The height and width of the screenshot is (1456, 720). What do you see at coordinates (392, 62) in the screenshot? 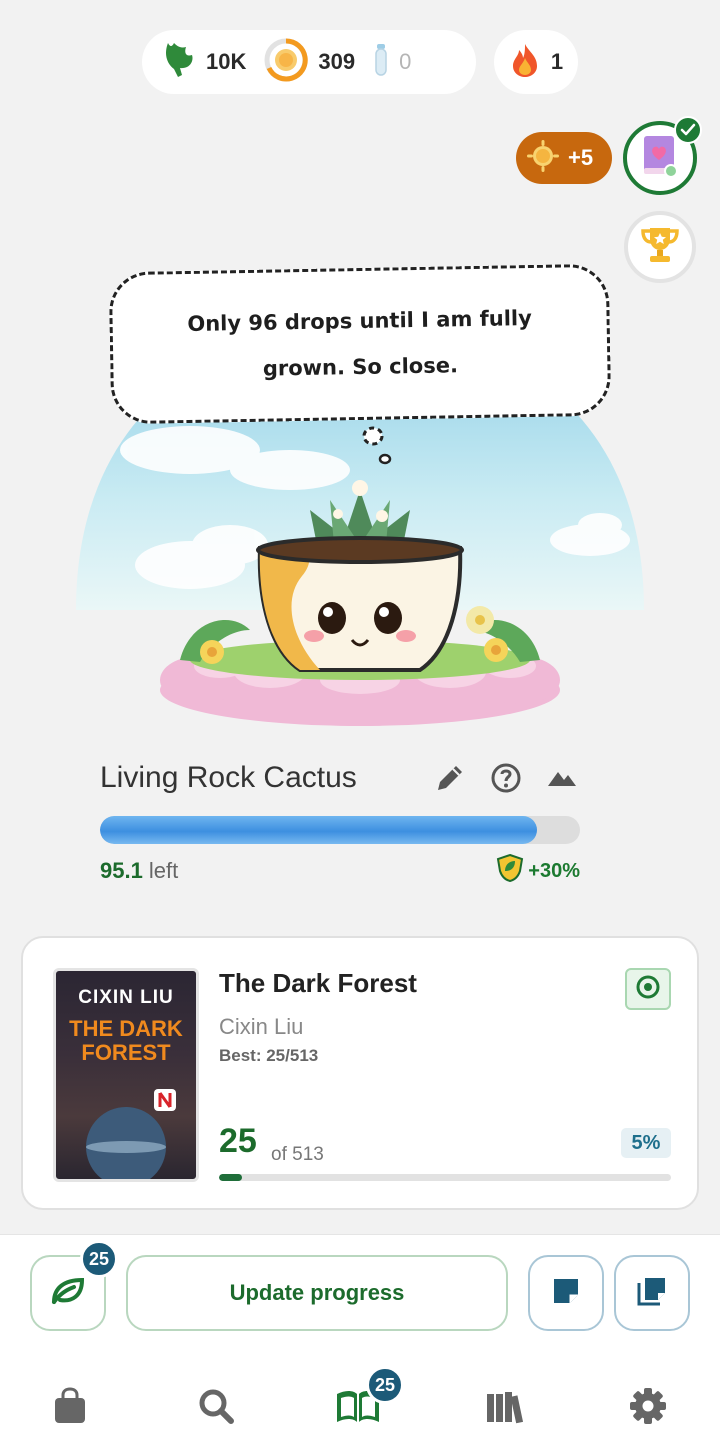
I see `potions-stat: 0` at bounding box center [392, 62].